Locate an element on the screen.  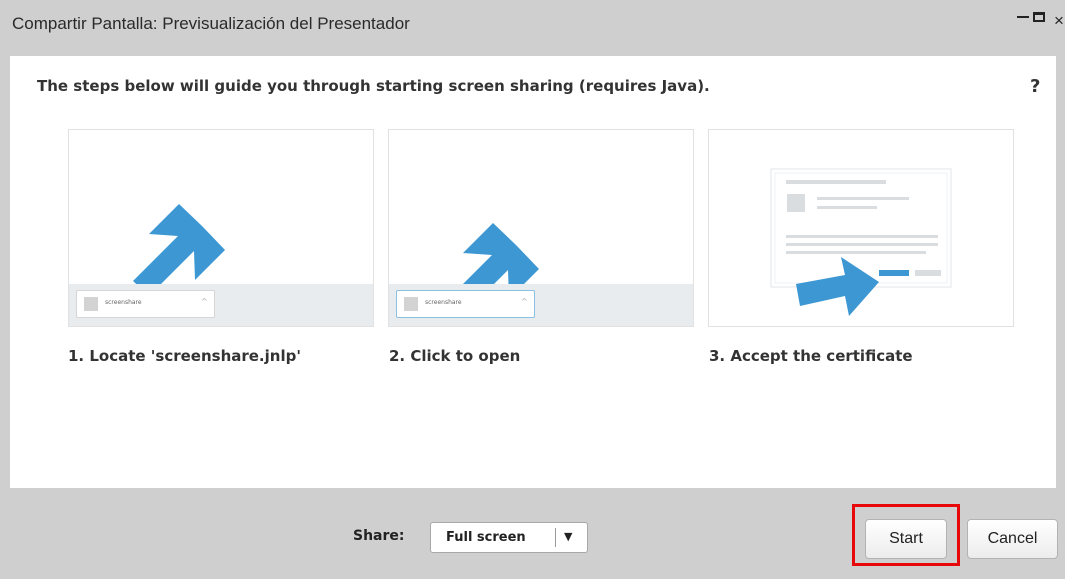
step-1-illustration: screenshare ^ is located at coordinates (221, 228).